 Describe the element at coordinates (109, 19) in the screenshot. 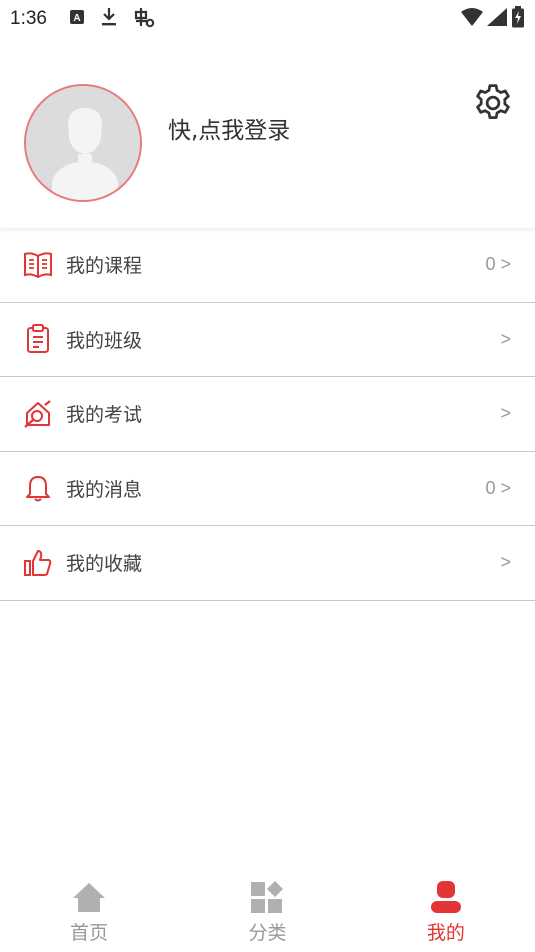

I see `download-icon` at that location.